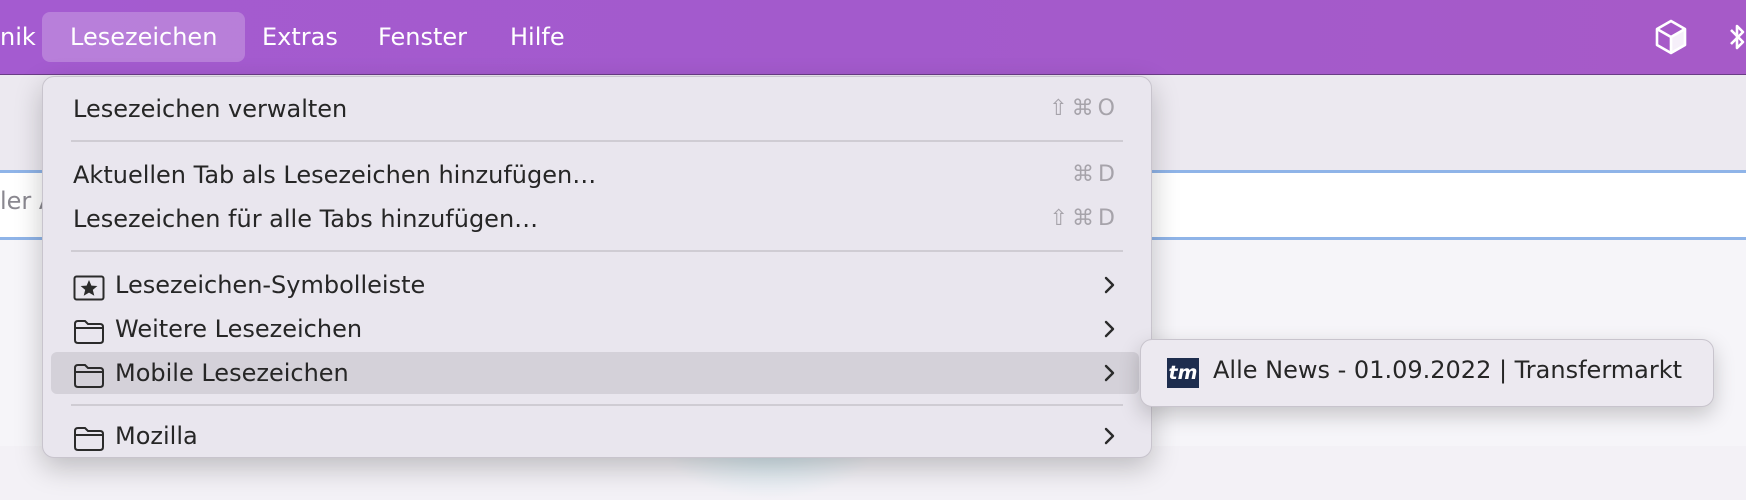 The width and height of the screenshot is (1746, 500). Describe the element at coordinates (239, 329) in the screenshot. I see `menu-item-label: Weitere Lesezeichen` at that location.